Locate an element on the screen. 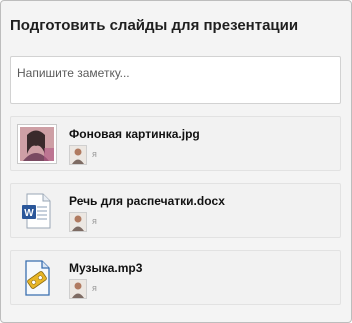 The height and width of the screenshot is (323, 352). image-thumbnail-icon is located at coordinates (37, 144).